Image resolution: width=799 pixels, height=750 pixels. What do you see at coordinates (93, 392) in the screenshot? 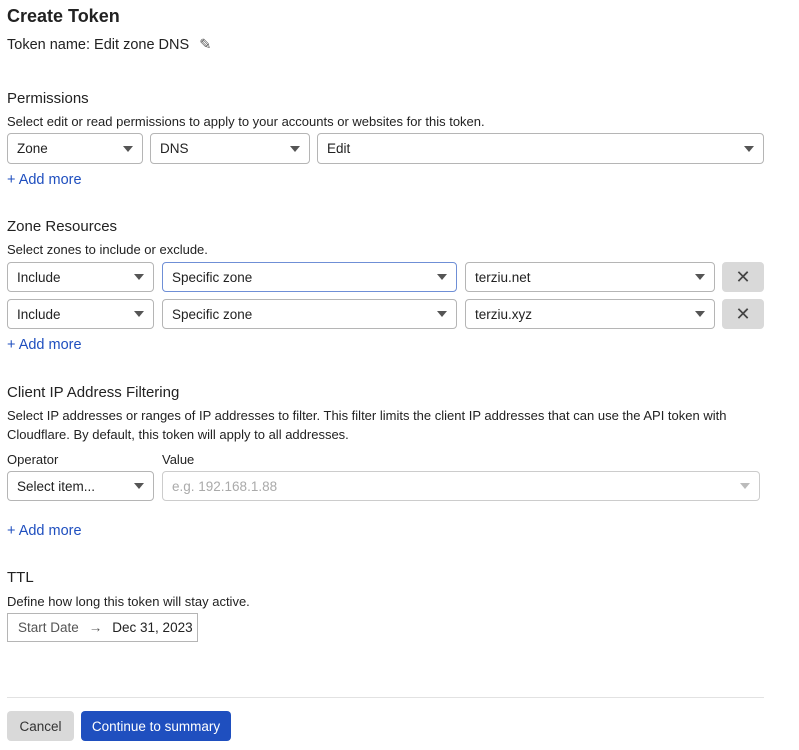
I see `ip-filtering-heading: Client IP Address Filtering` at bounding box center [93, 392].